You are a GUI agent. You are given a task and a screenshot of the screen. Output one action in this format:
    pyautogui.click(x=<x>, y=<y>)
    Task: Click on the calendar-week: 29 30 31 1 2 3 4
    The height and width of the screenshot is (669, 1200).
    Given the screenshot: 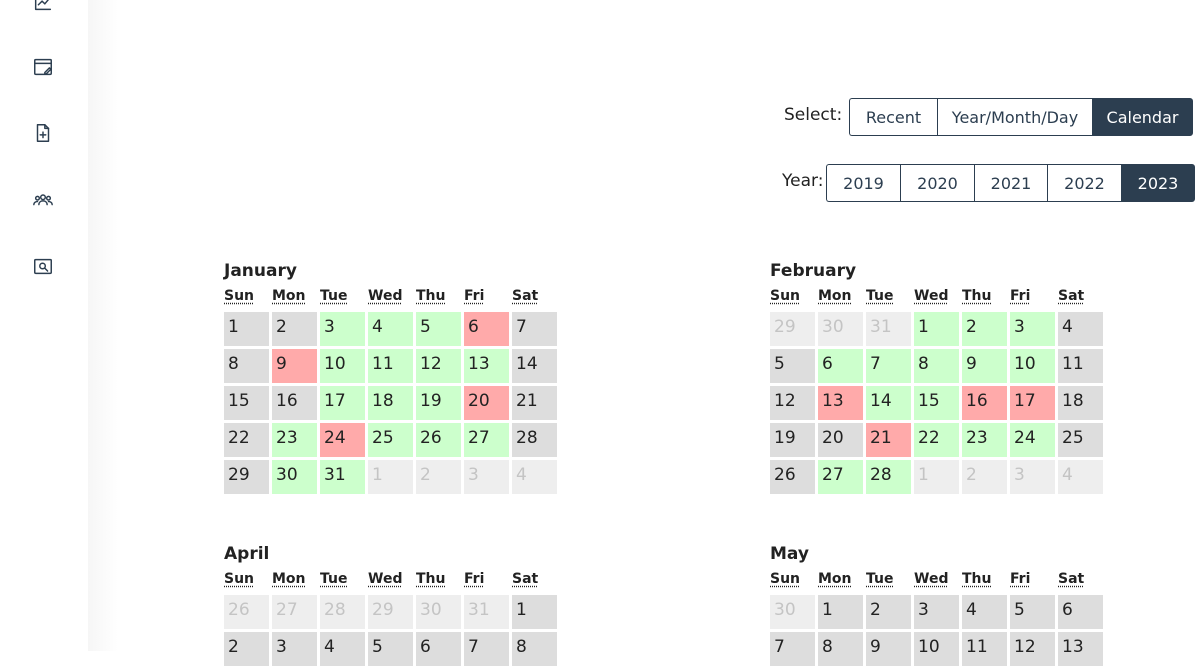 What is the action you would take?
    pyautogui.click(x=940, y=329)
    